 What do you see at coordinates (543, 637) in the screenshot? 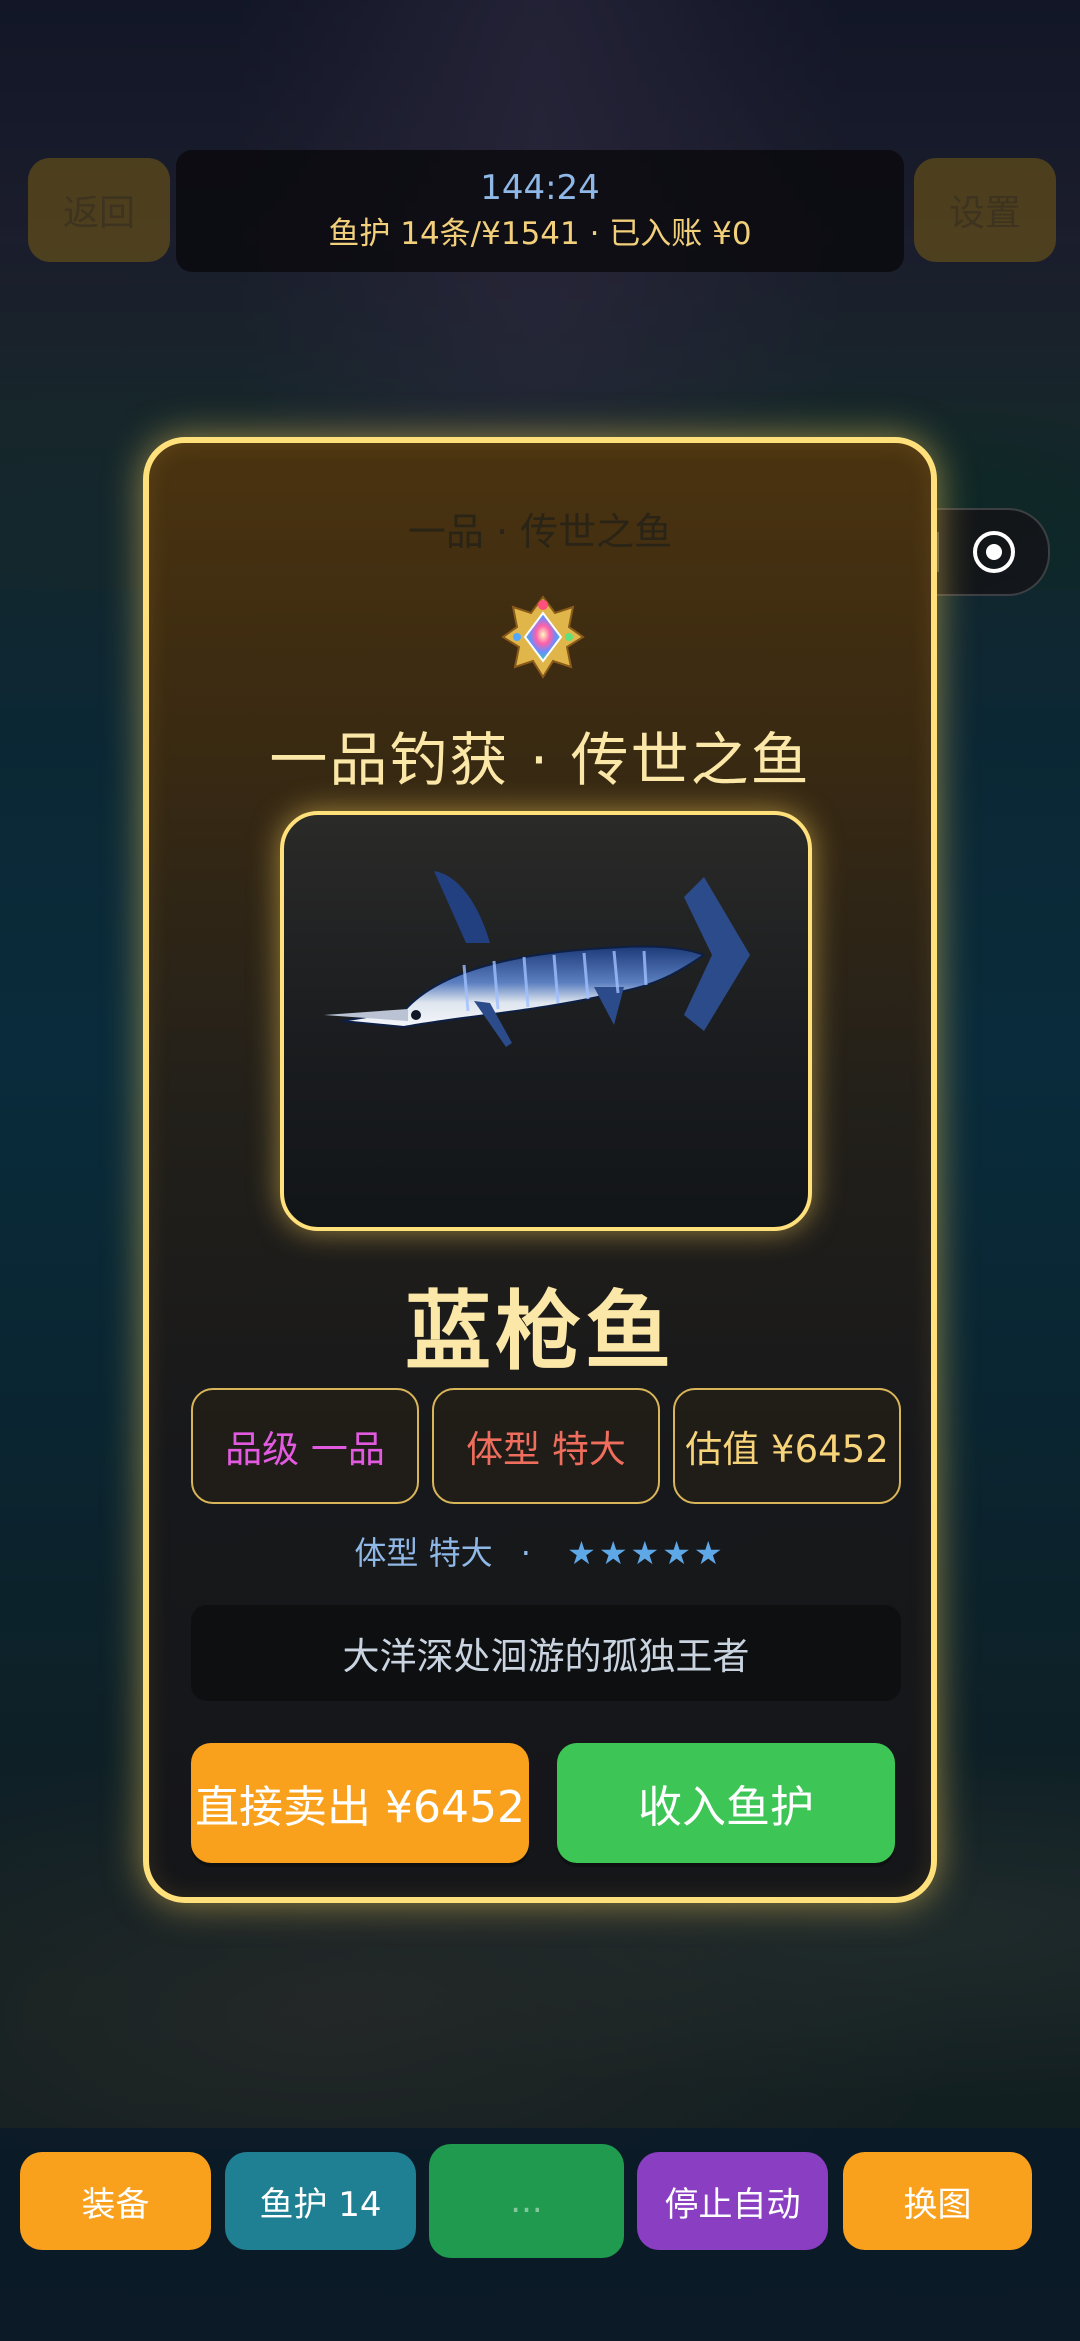
I see `rainbow-gem-crown-icon` at bounding box center [543, 637].